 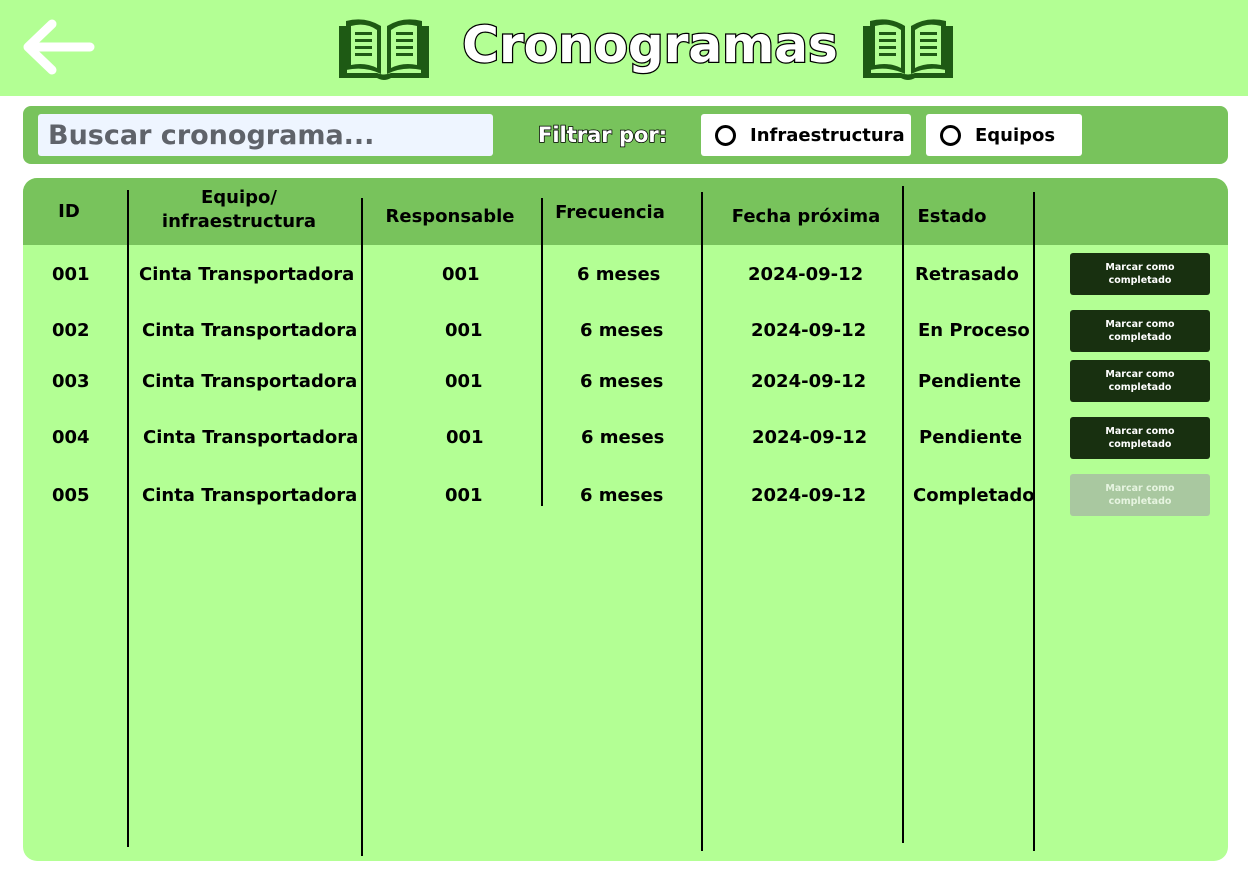 What do you see at coordinates (71, 495) in the screenshot?
I see `table-cell-id: 005` at bounding box center [71, 495].